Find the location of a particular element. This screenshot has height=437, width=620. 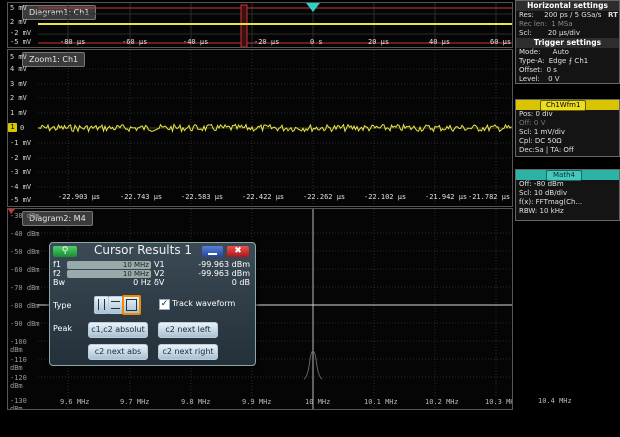

track-waveform-label: Track waveform is located at coordinates (203, 303).